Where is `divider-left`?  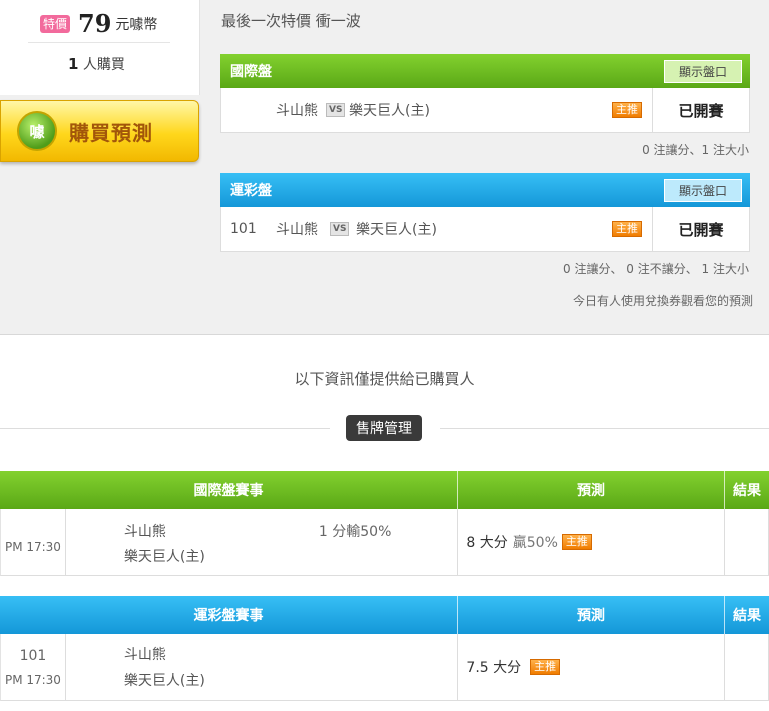
divider-left is located at coordinates (165, 428).